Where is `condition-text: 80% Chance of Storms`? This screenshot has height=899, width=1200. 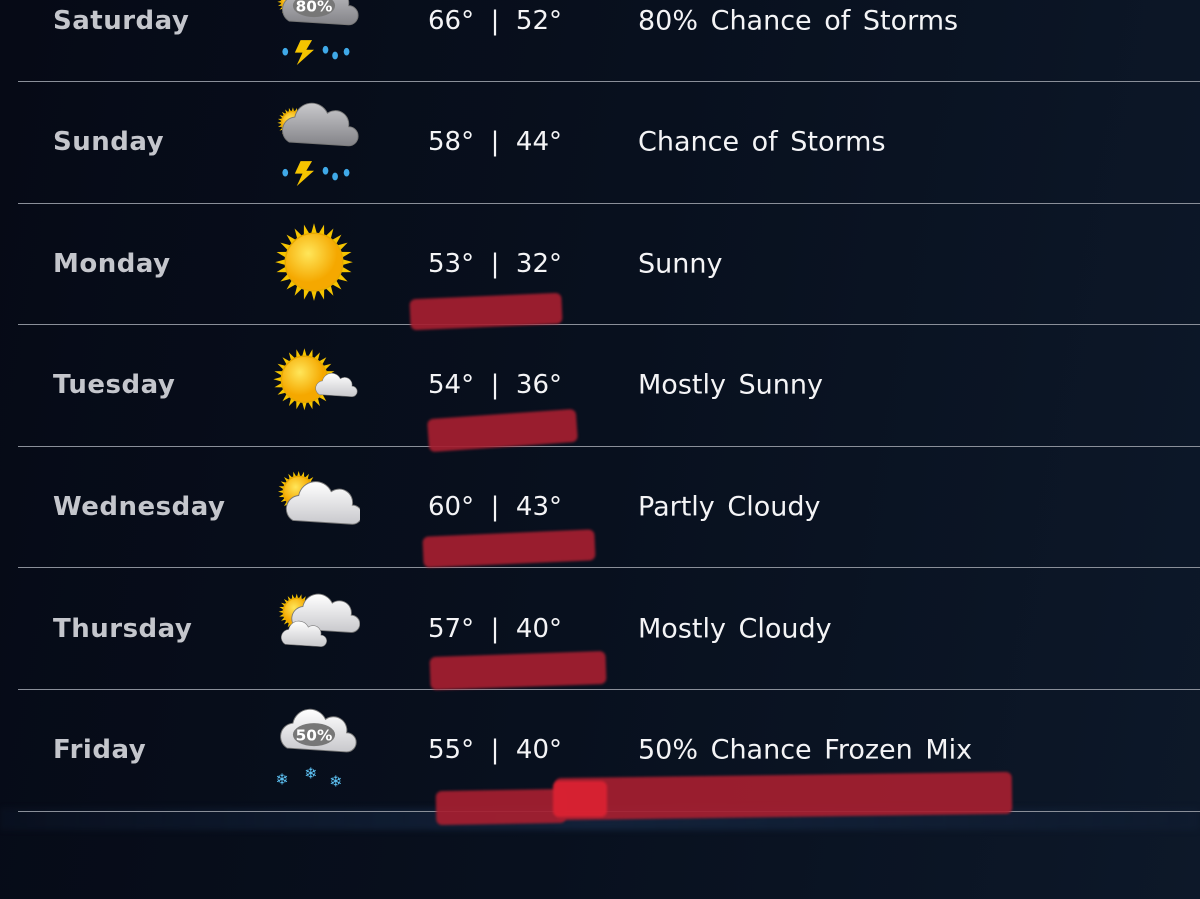 condition-text: 80% Chance of Storms is located at coordinates (798, 20).